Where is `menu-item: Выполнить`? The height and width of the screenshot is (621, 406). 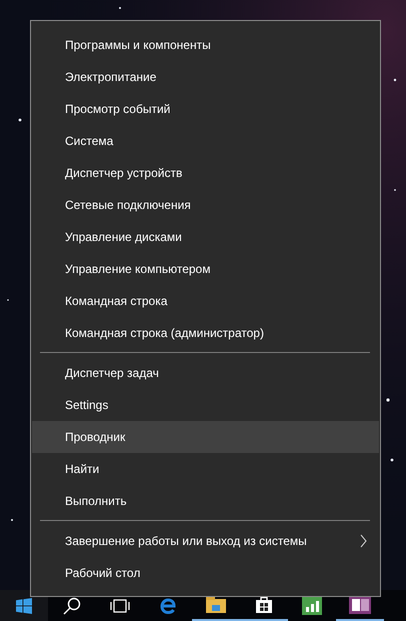 menu-item: Выполнить is located at coordinates (205, 501).